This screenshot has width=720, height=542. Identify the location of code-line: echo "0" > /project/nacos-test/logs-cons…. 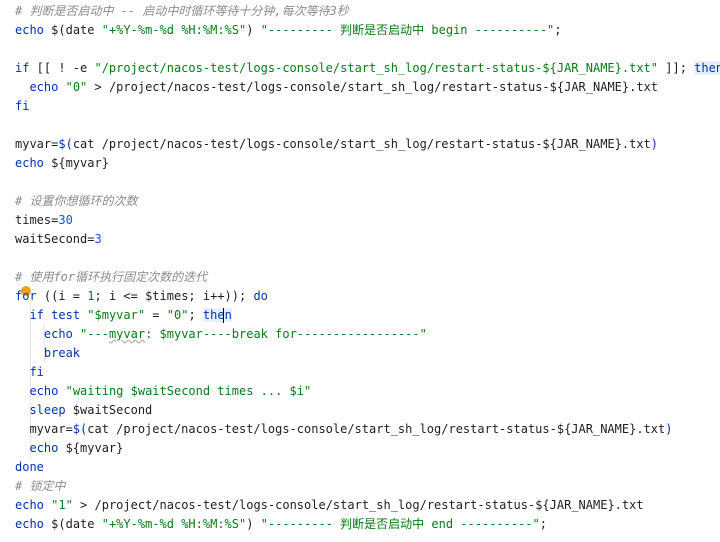
(344, 87).